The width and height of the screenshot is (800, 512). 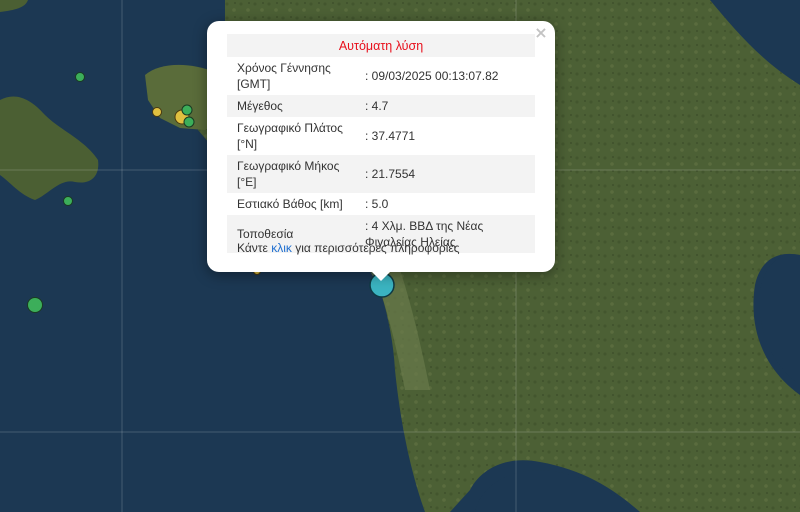 I want to click on origin-time-label: Χρόνος Γέννησης [GMT], so click(x=284, y=76).